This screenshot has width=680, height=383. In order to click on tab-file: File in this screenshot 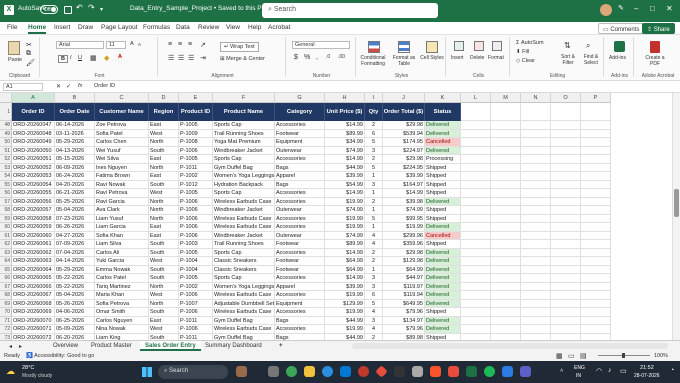, I will do `click(12, 27)`.